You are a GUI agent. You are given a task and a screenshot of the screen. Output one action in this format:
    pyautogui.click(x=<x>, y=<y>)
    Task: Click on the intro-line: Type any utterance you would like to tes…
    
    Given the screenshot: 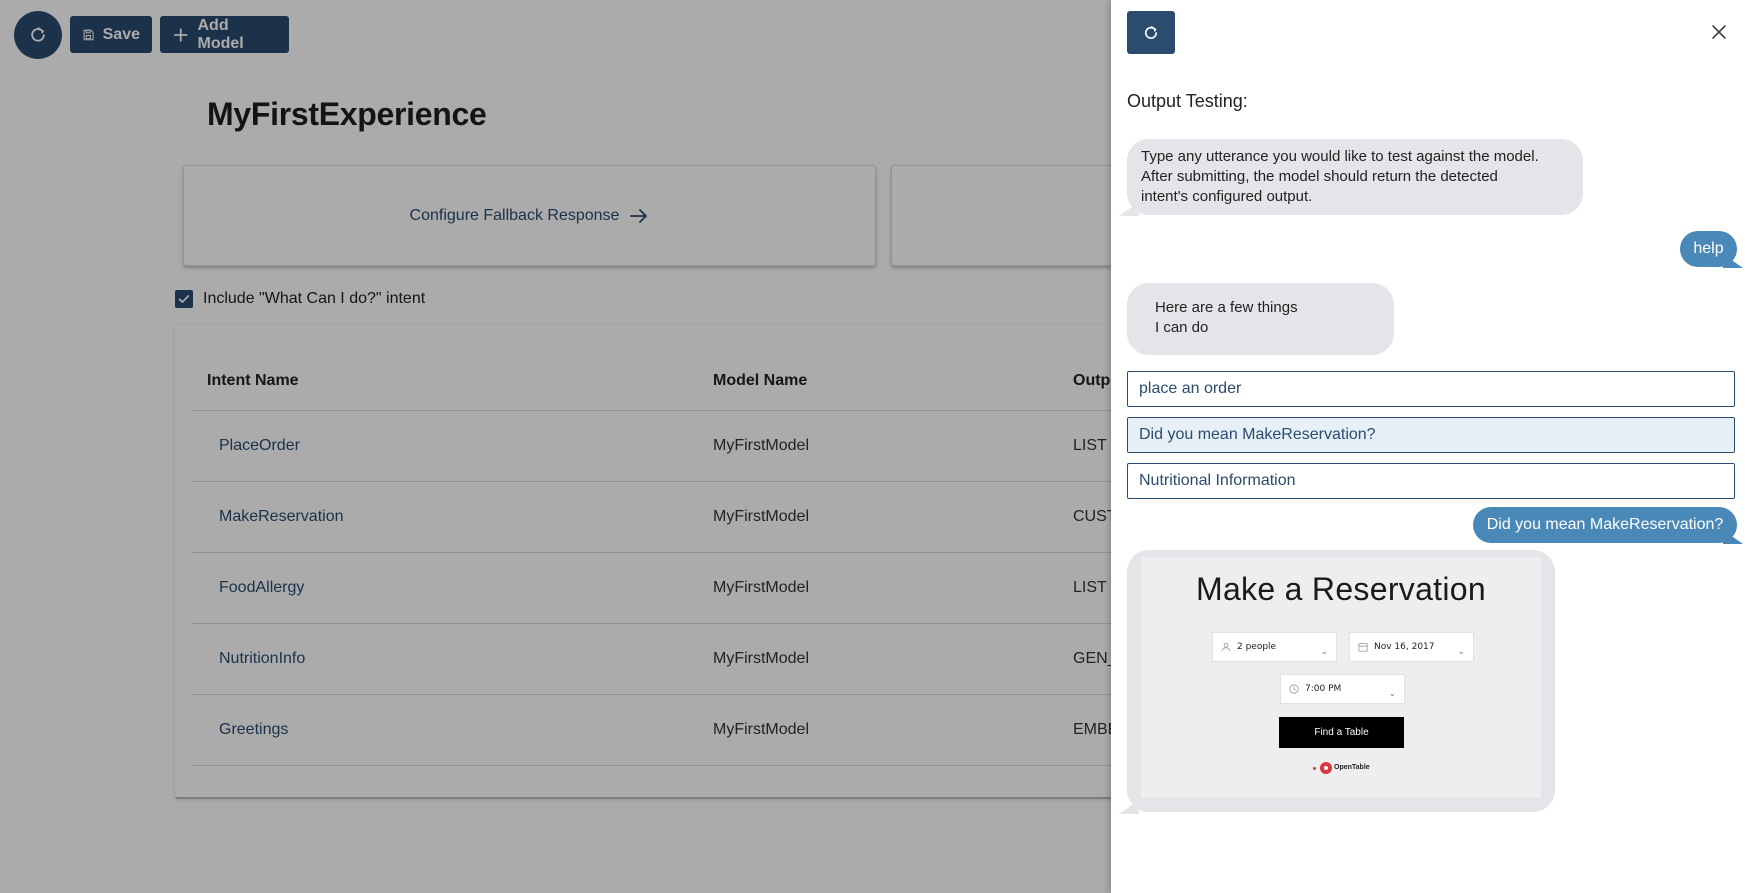 What is the action you would take?
    pyautogui.click(x=1340, y=156)
    